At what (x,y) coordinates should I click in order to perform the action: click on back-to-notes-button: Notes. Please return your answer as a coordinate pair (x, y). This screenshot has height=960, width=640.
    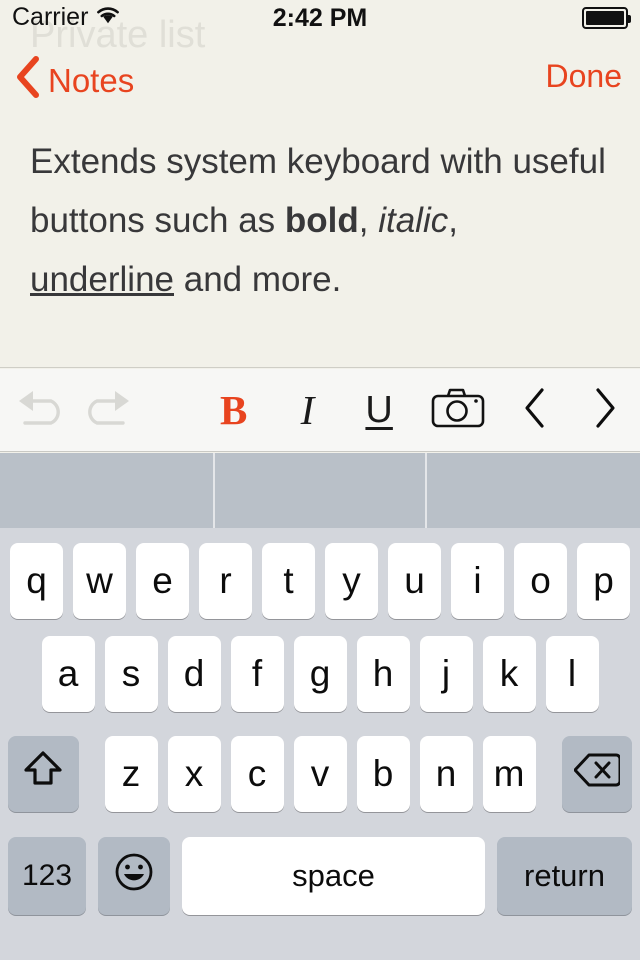
    Looking at the image, I should click on (75, 81).